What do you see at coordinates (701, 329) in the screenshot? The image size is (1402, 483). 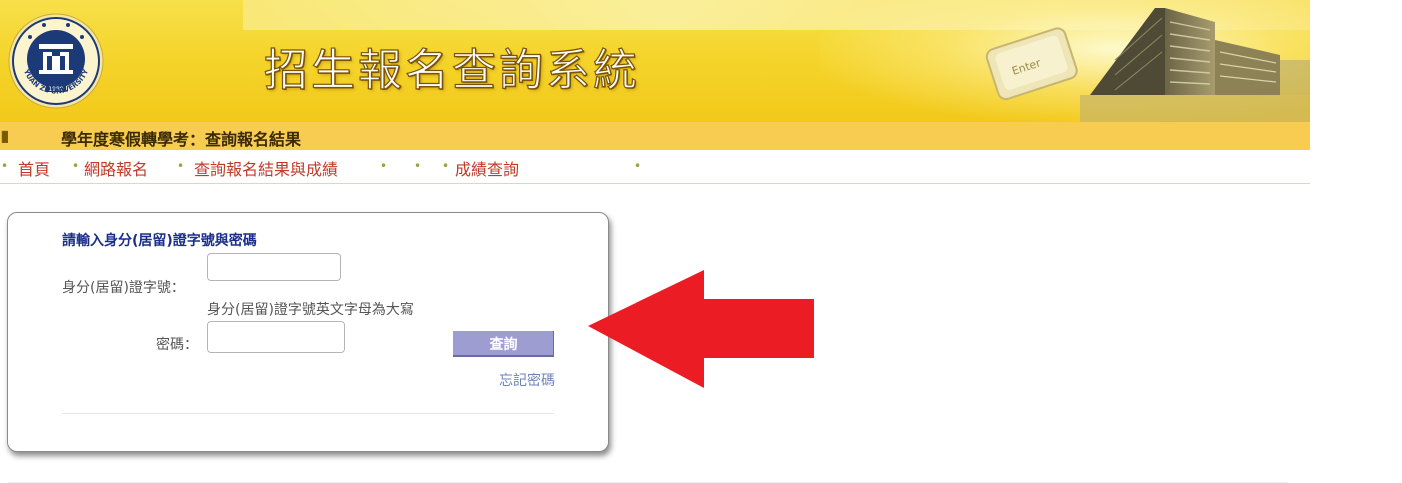 I see `red-arrow-icon` at bounding box center [701, 329].